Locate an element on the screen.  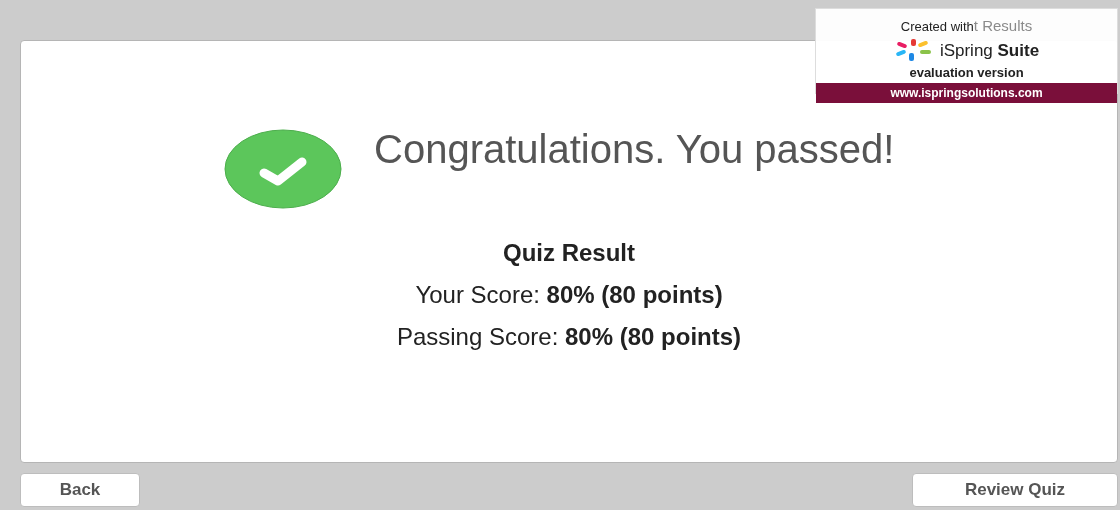
edition-text: evaluation version is located at coordinates (966, 73).